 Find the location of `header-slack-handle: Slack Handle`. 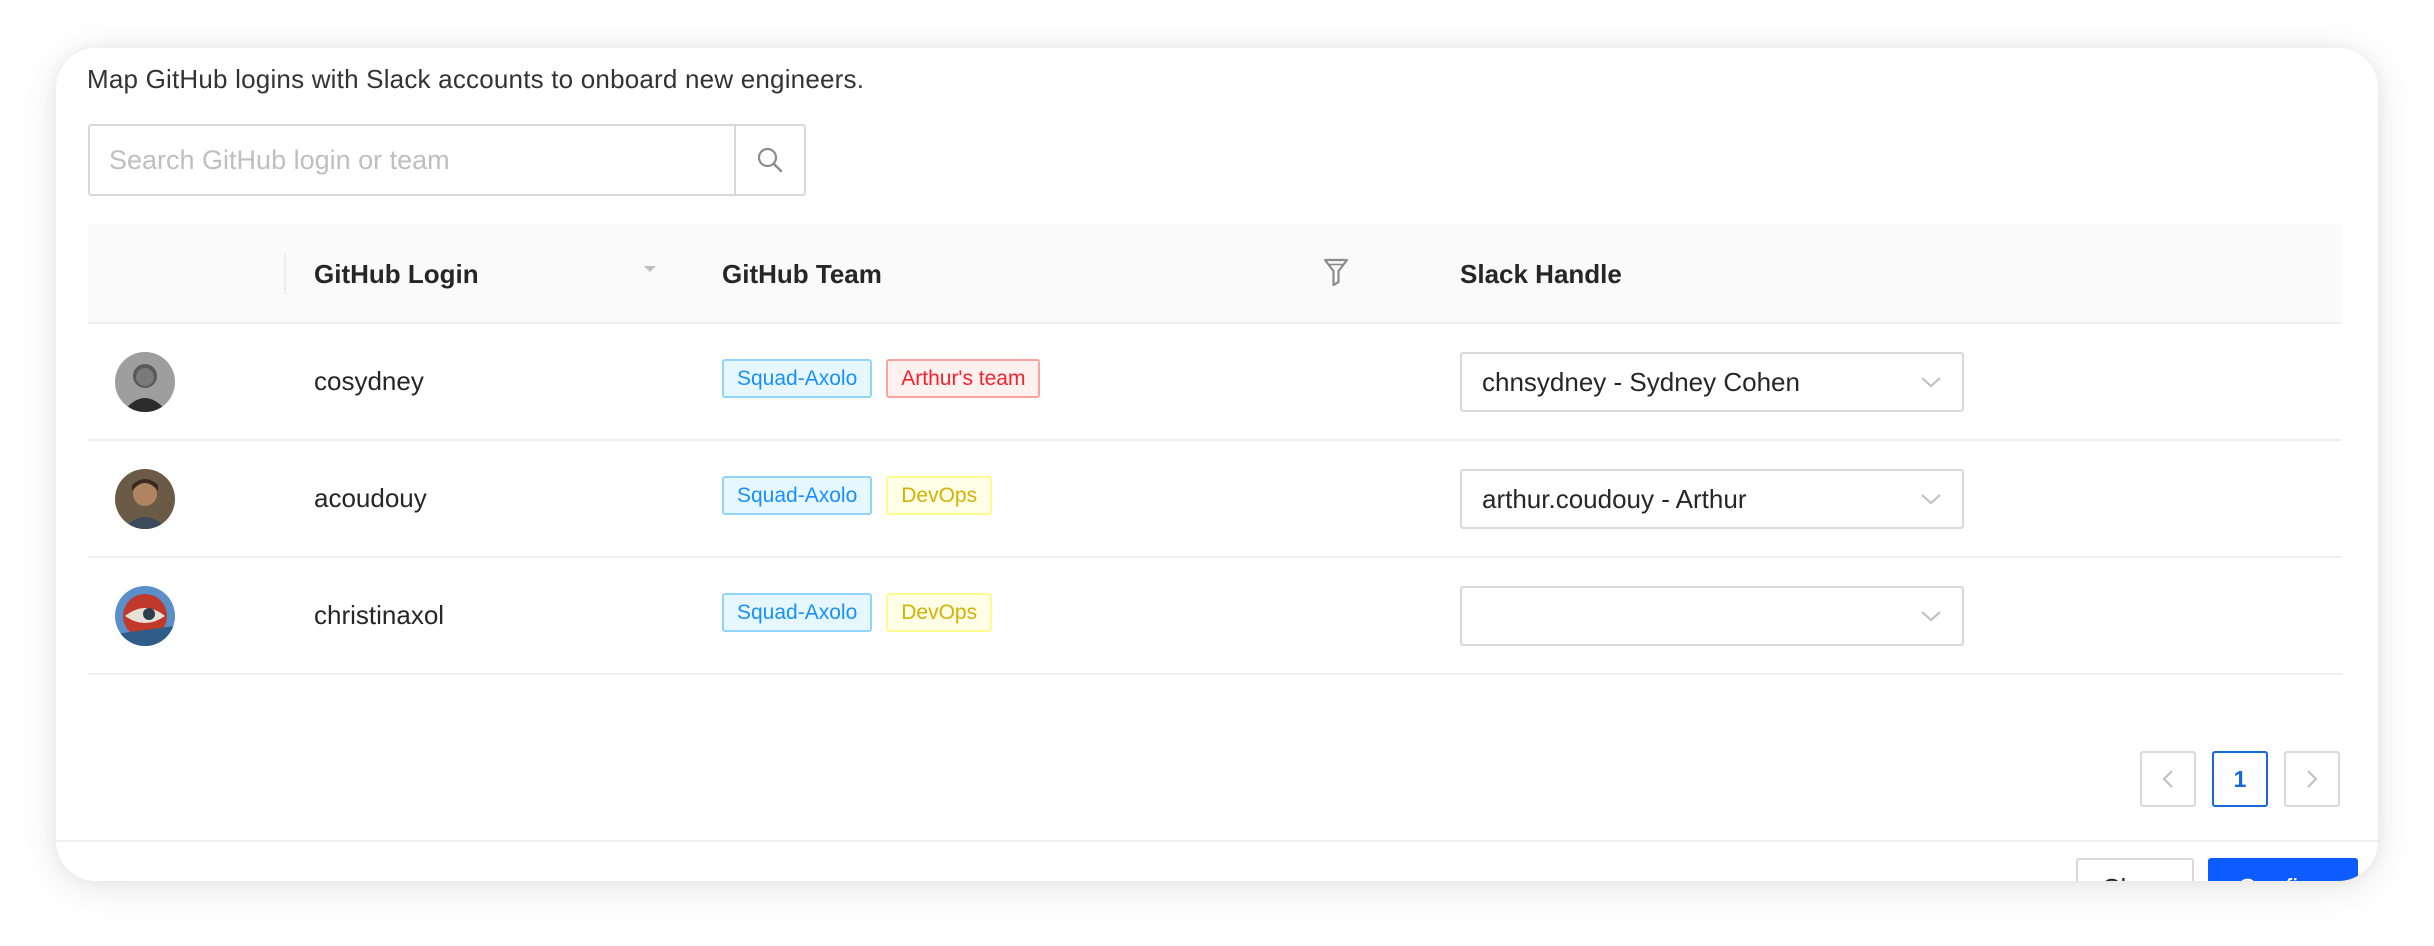

header-slack-handle: Slack Handle is located at coordinates (1541, 273).